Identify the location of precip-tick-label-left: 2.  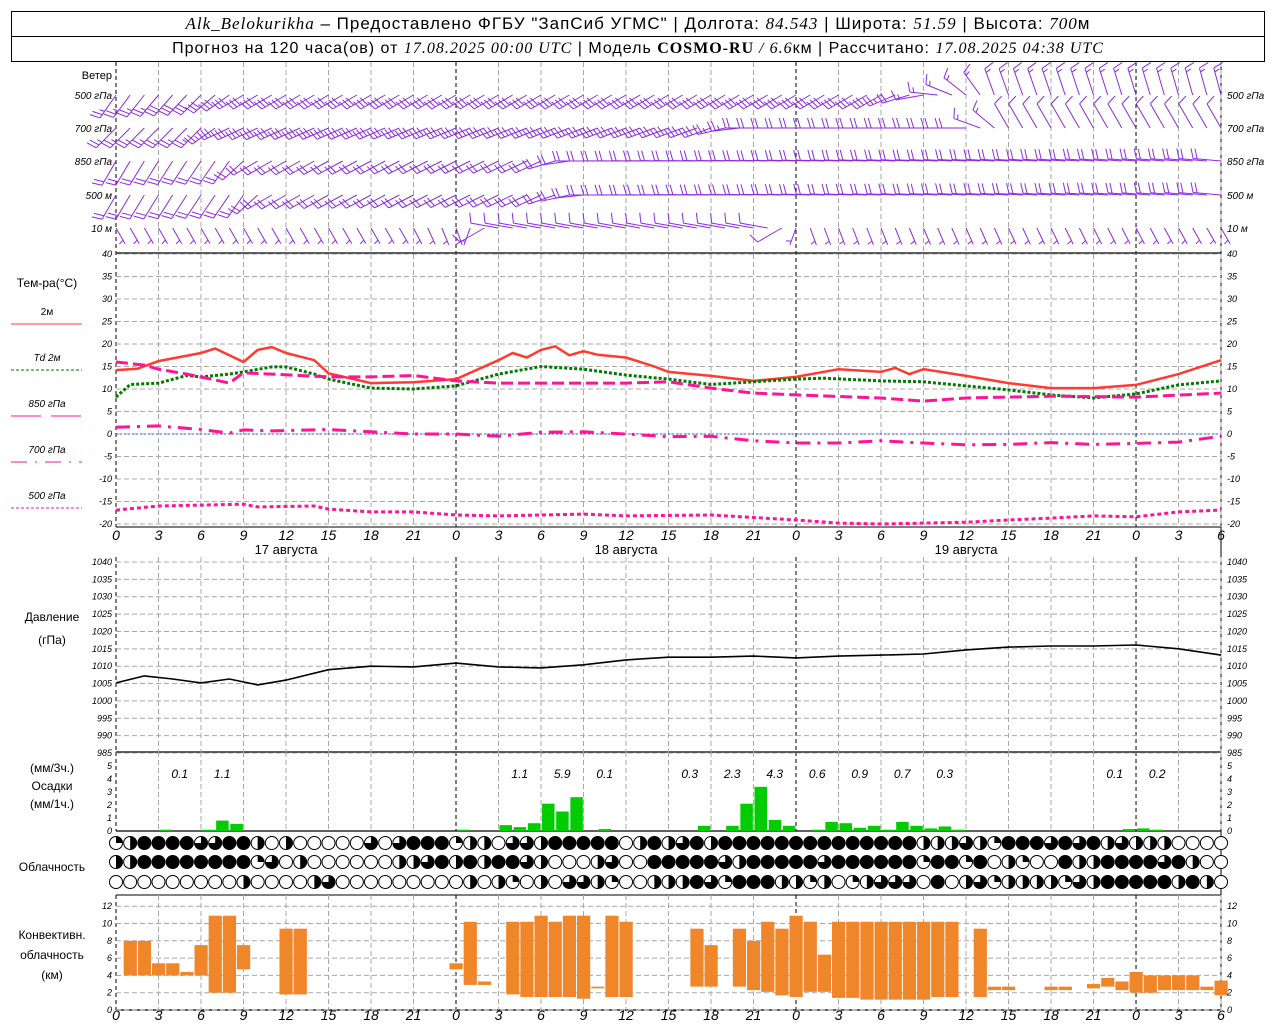
(109, 805).